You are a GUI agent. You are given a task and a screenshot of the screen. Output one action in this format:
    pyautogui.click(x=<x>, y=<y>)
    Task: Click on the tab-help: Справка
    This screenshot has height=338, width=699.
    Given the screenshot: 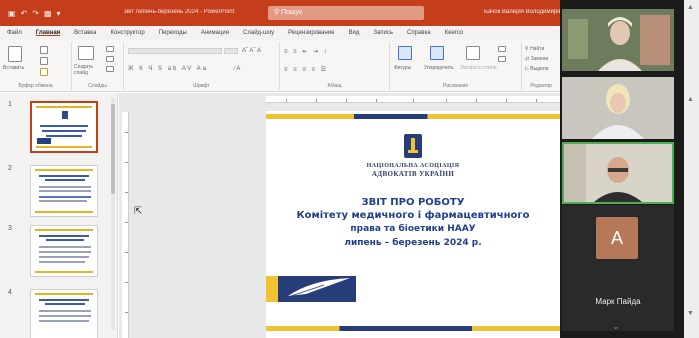 What is the action you would take?
    pyautogui.click(x=419, y=33)
    